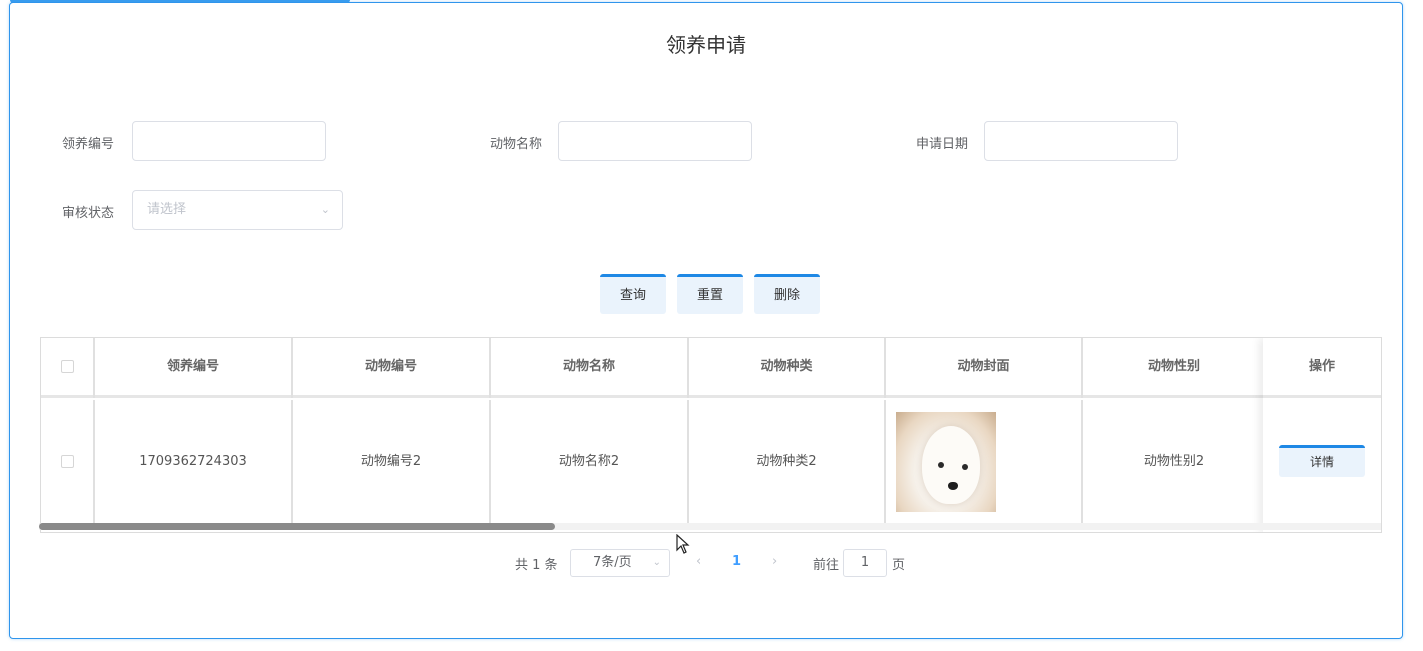 This screenshot has width=1423, height=651. Describe the element at coordinates (633, 294) in the screenshot. I see `query-button: 查询` at that location.